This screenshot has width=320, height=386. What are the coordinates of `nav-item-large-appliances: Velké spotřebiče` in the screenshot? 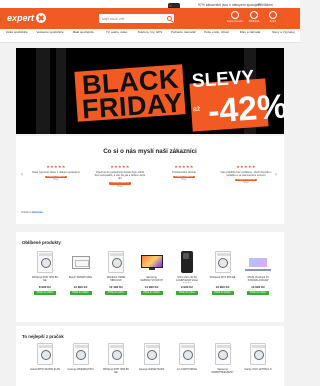 It's located at (16, 35).